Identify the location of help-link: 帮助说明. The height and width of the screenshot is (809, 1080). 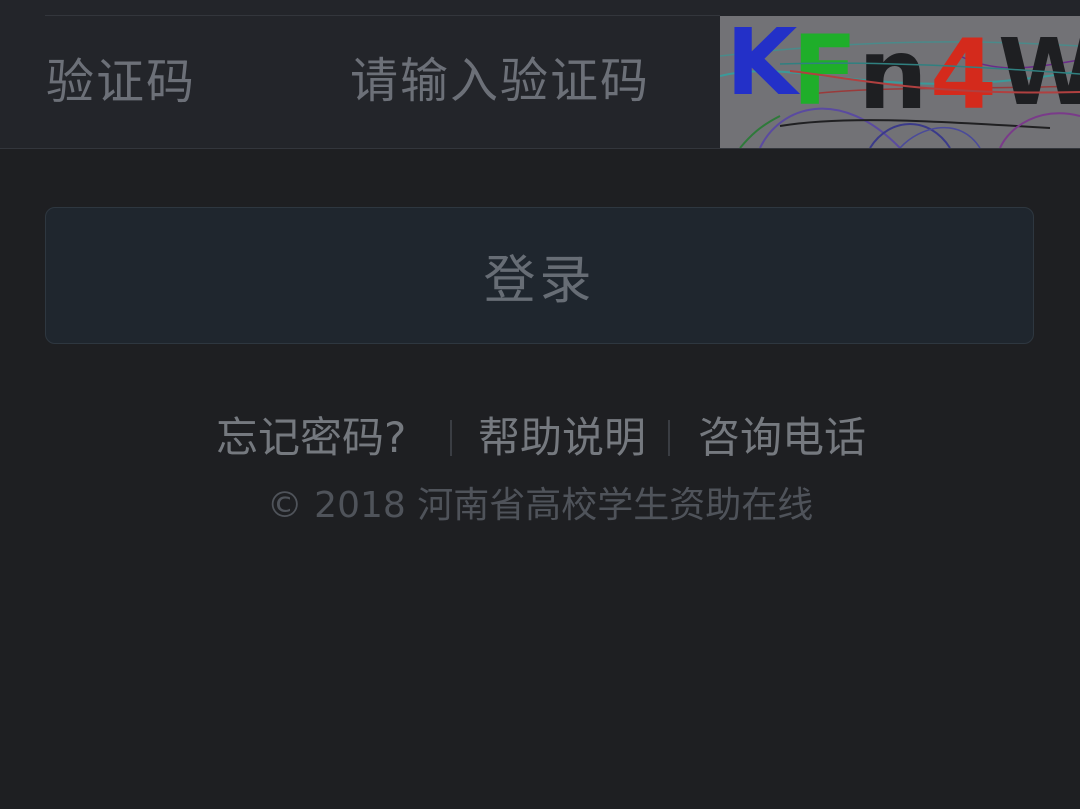
(562, 438).